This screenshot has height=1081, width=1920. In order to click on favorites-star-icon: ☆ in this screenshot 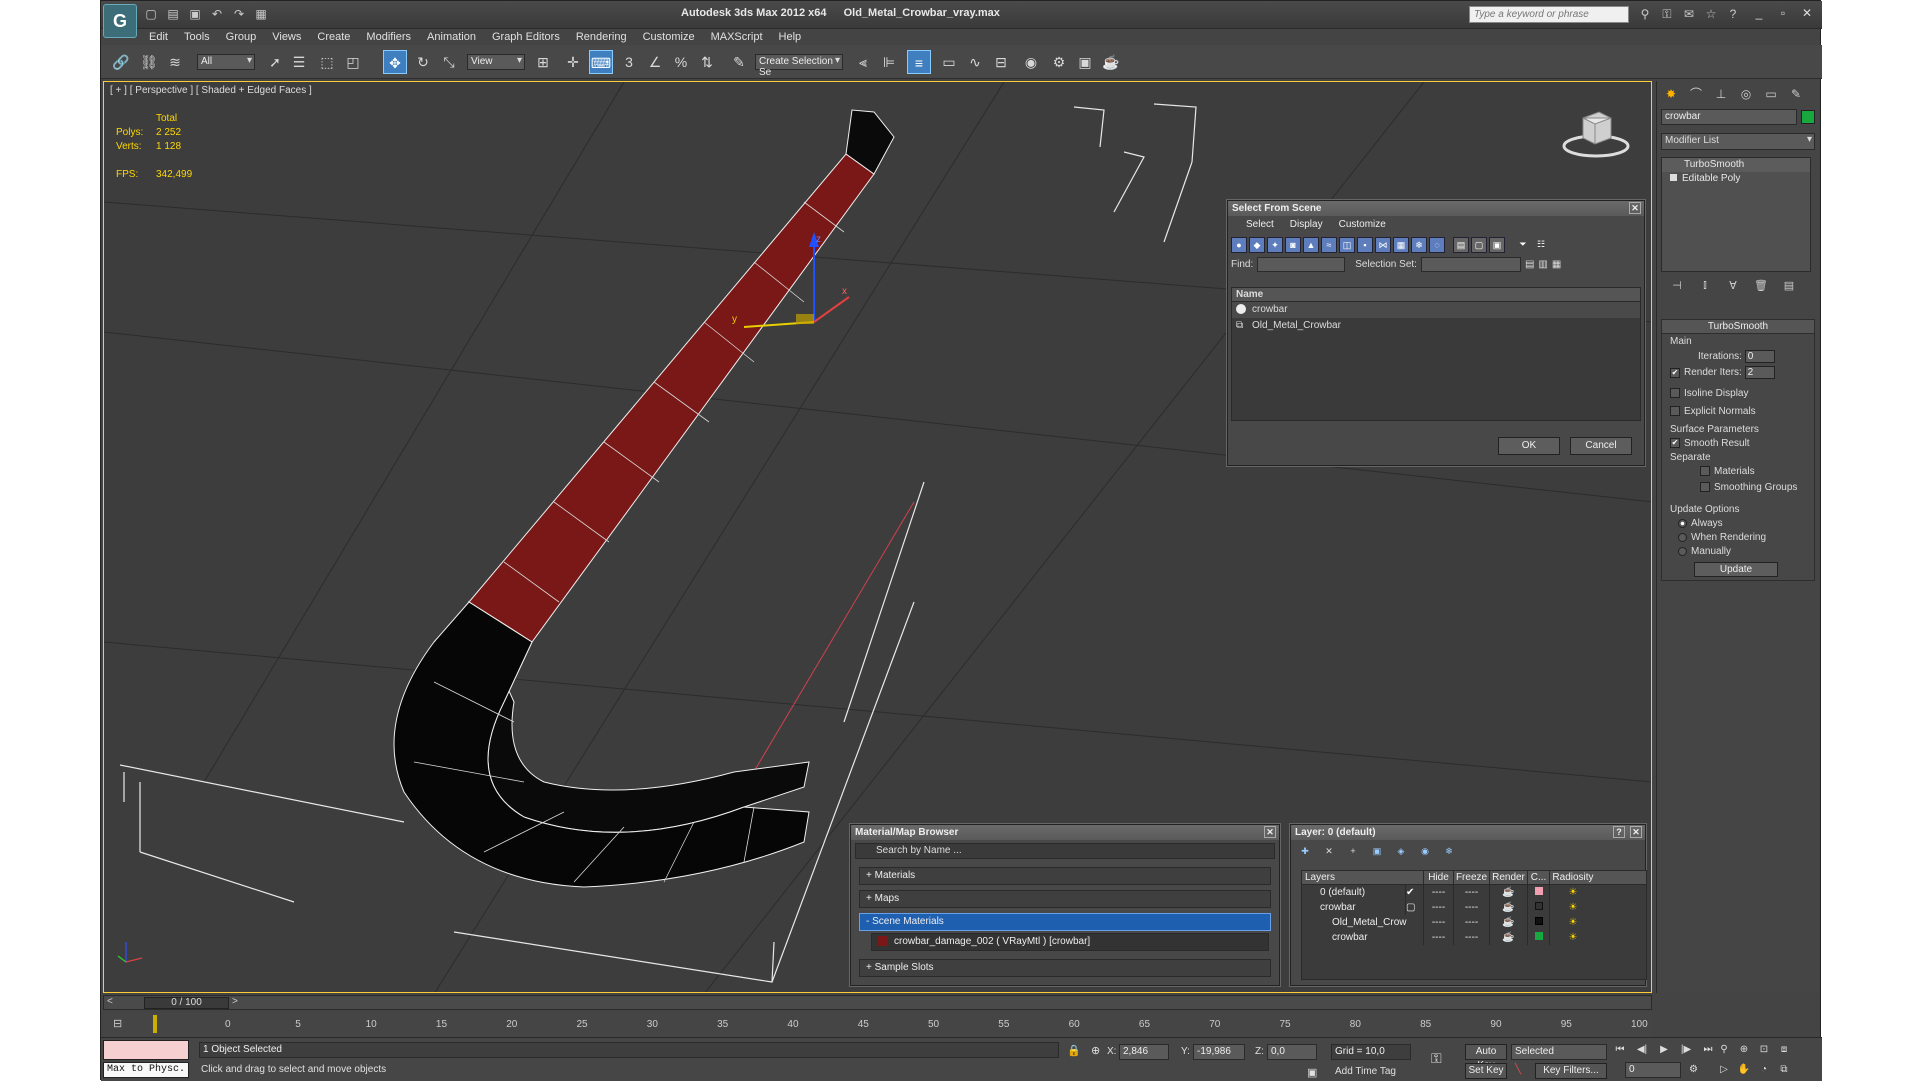, I will do `click(1711, 14)`.